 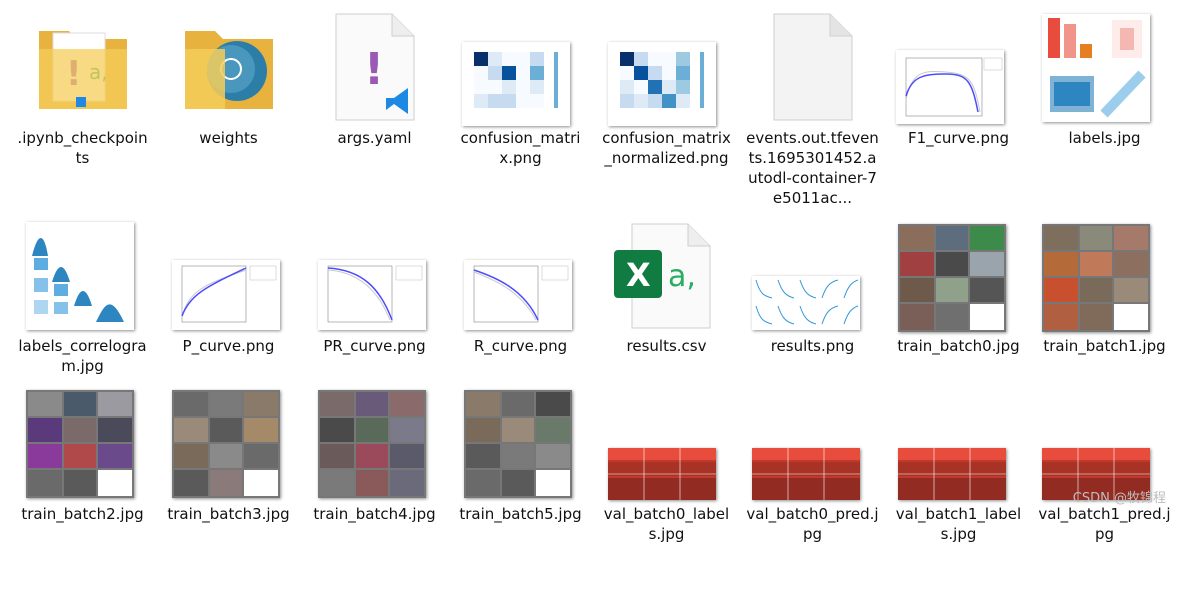 What do you see at coordinates (82, 148) in the screenshot?
I see `file-name: .ipynb_checkpoints` at bounding box center [82, 148].